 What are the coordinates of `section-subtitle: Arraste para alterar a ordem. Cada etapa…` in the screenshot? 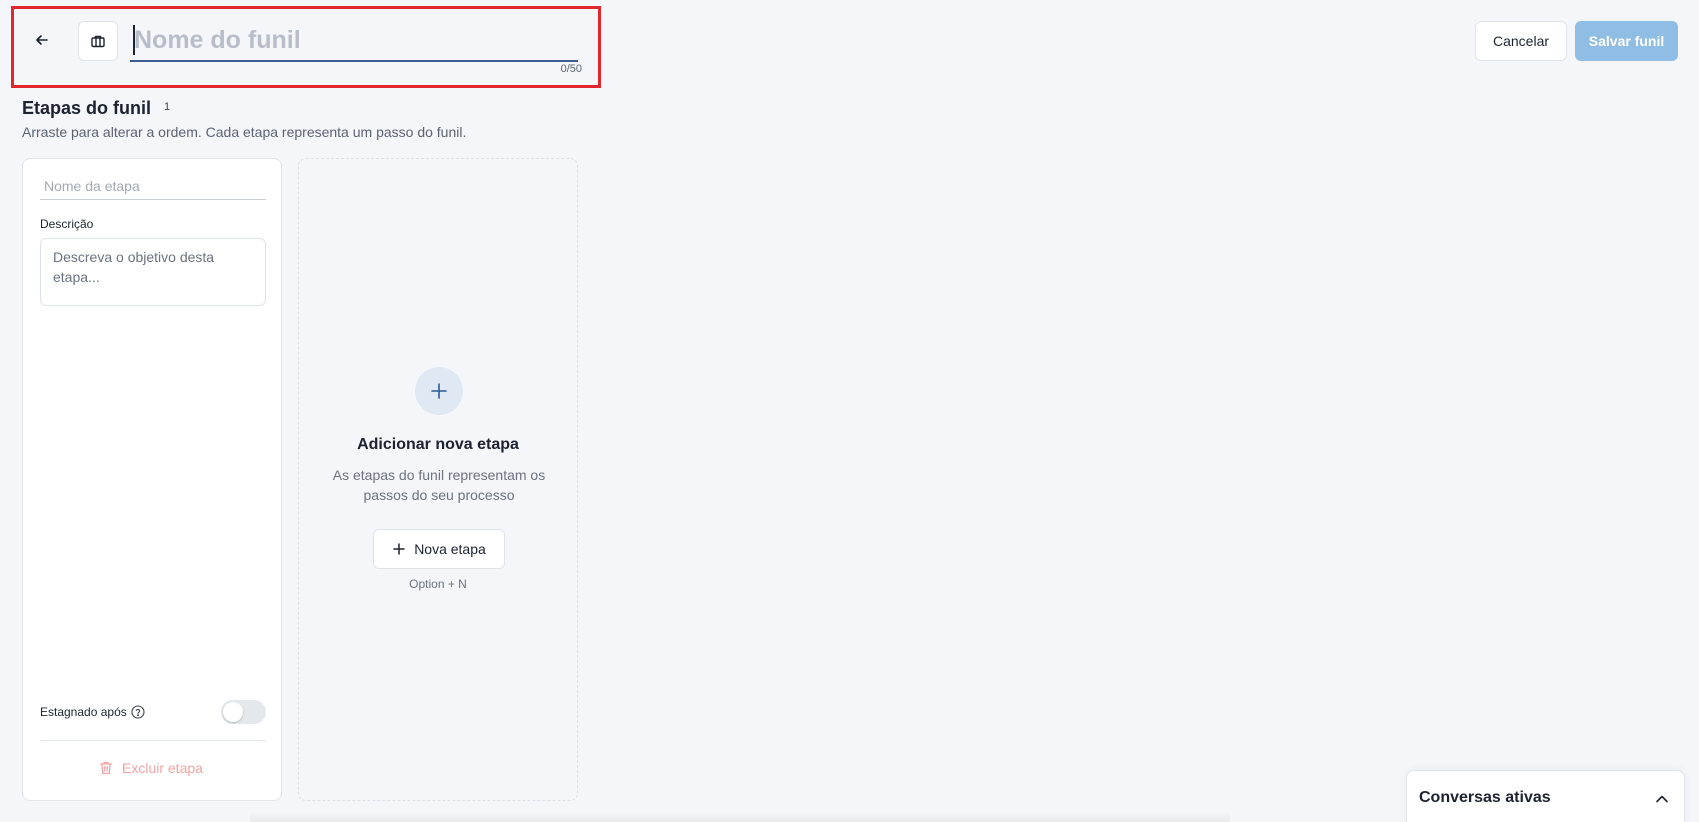 It's located at (244, 132).